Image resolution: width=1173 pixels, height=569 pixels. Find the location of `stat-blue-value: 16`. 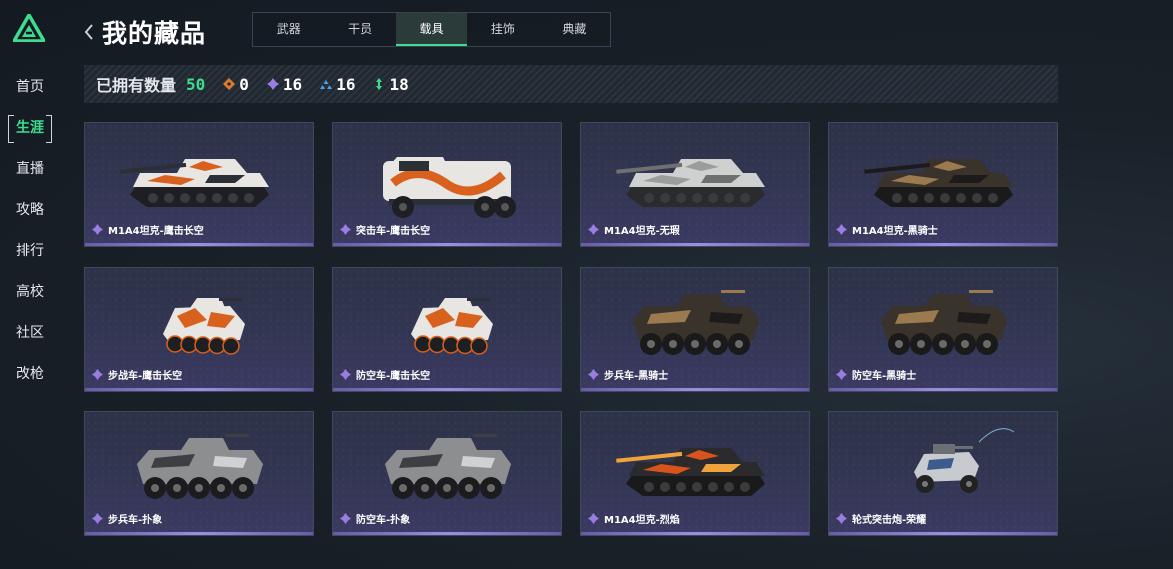

stat-blue-value: 16 is located at coordinates (346, 84).